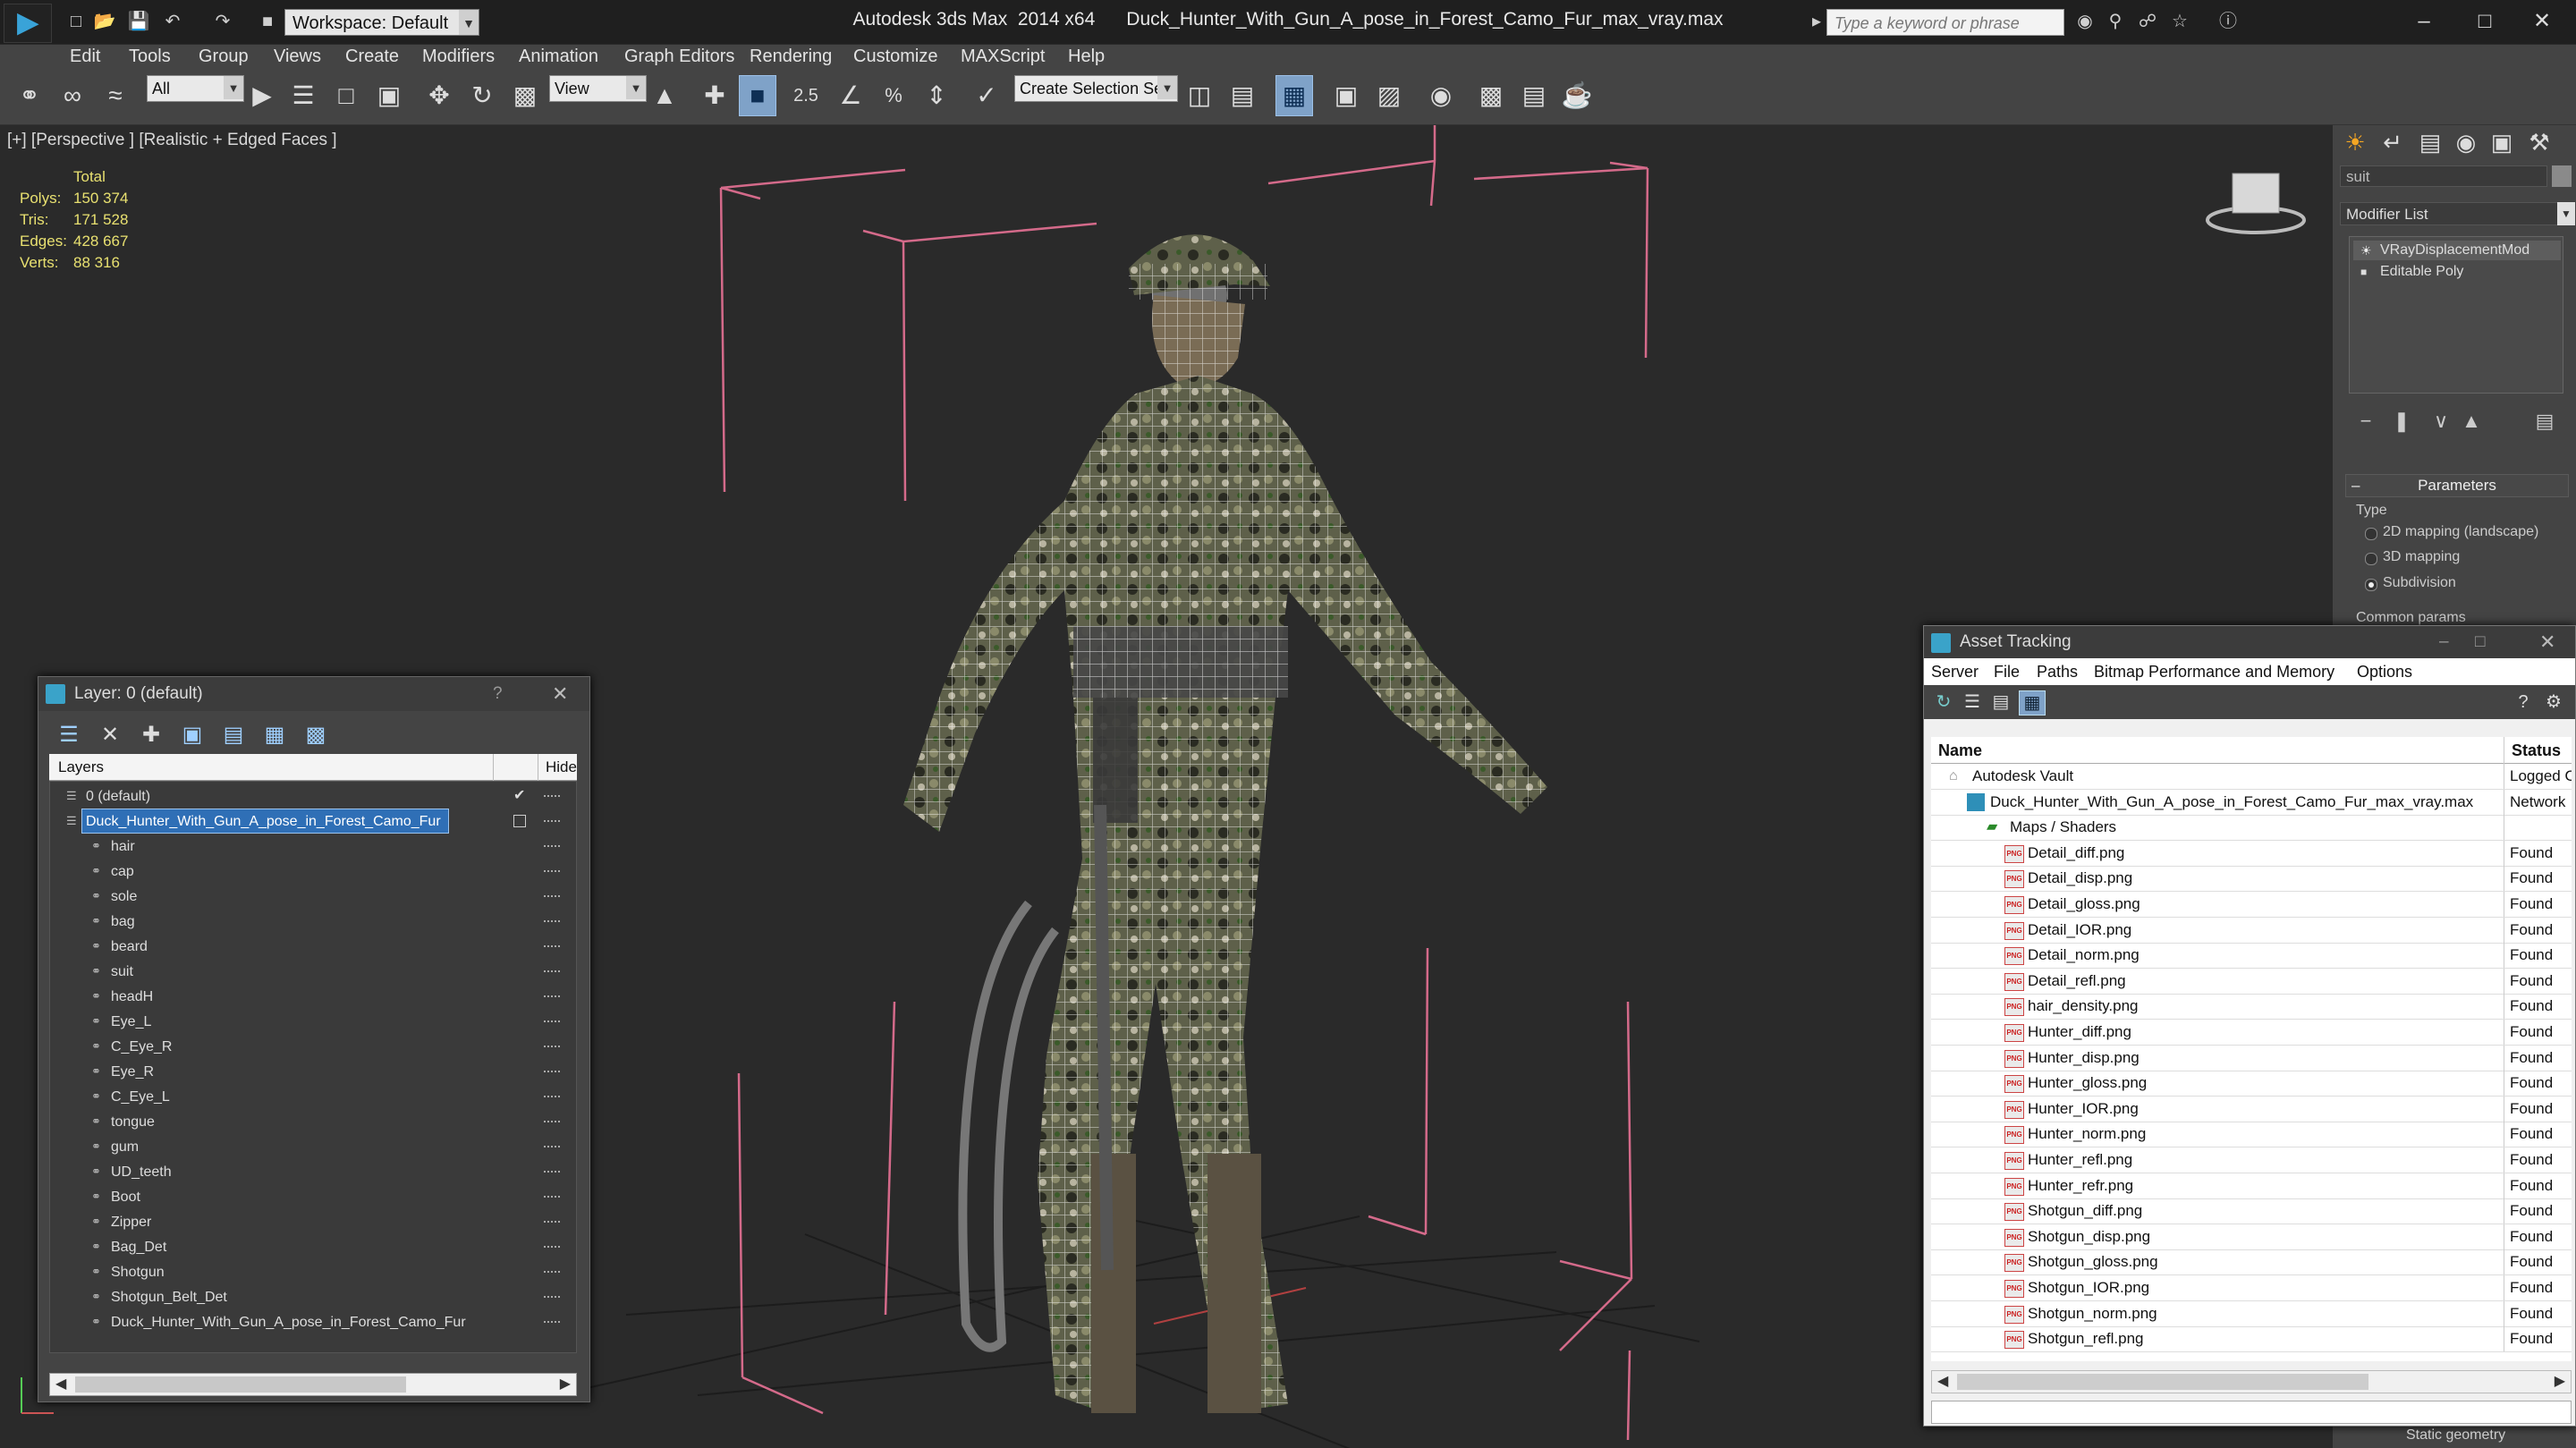 The height and width of the screenshot is (1448, 2576). Describe the element at coordinates (2085, 21) in the screenshot. I see `binoculars-icon: ◉` at that location.